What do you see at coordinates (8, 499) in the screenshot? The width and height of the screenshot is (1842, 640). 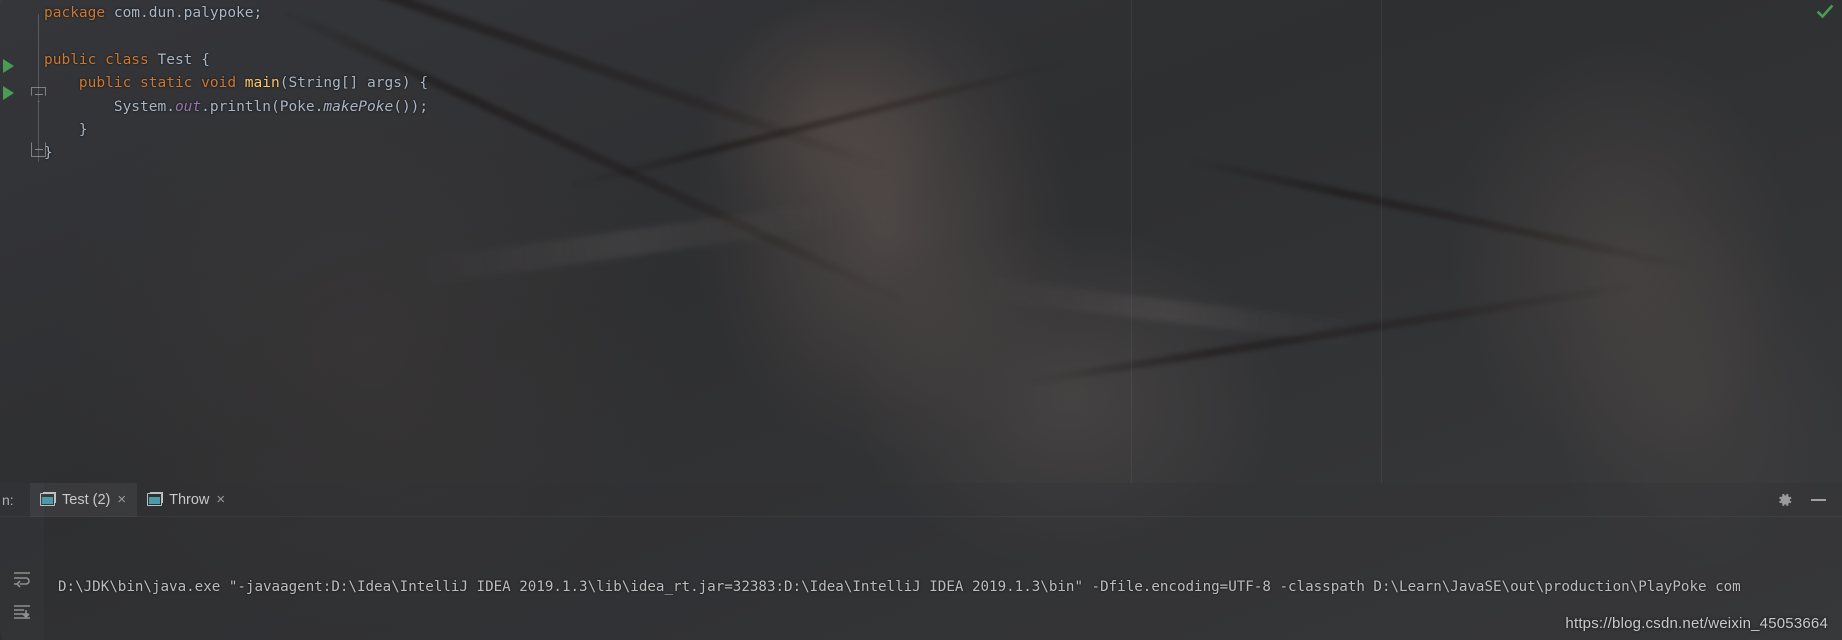 I see `run-window-title: n:` at bounding box center [8, 499].